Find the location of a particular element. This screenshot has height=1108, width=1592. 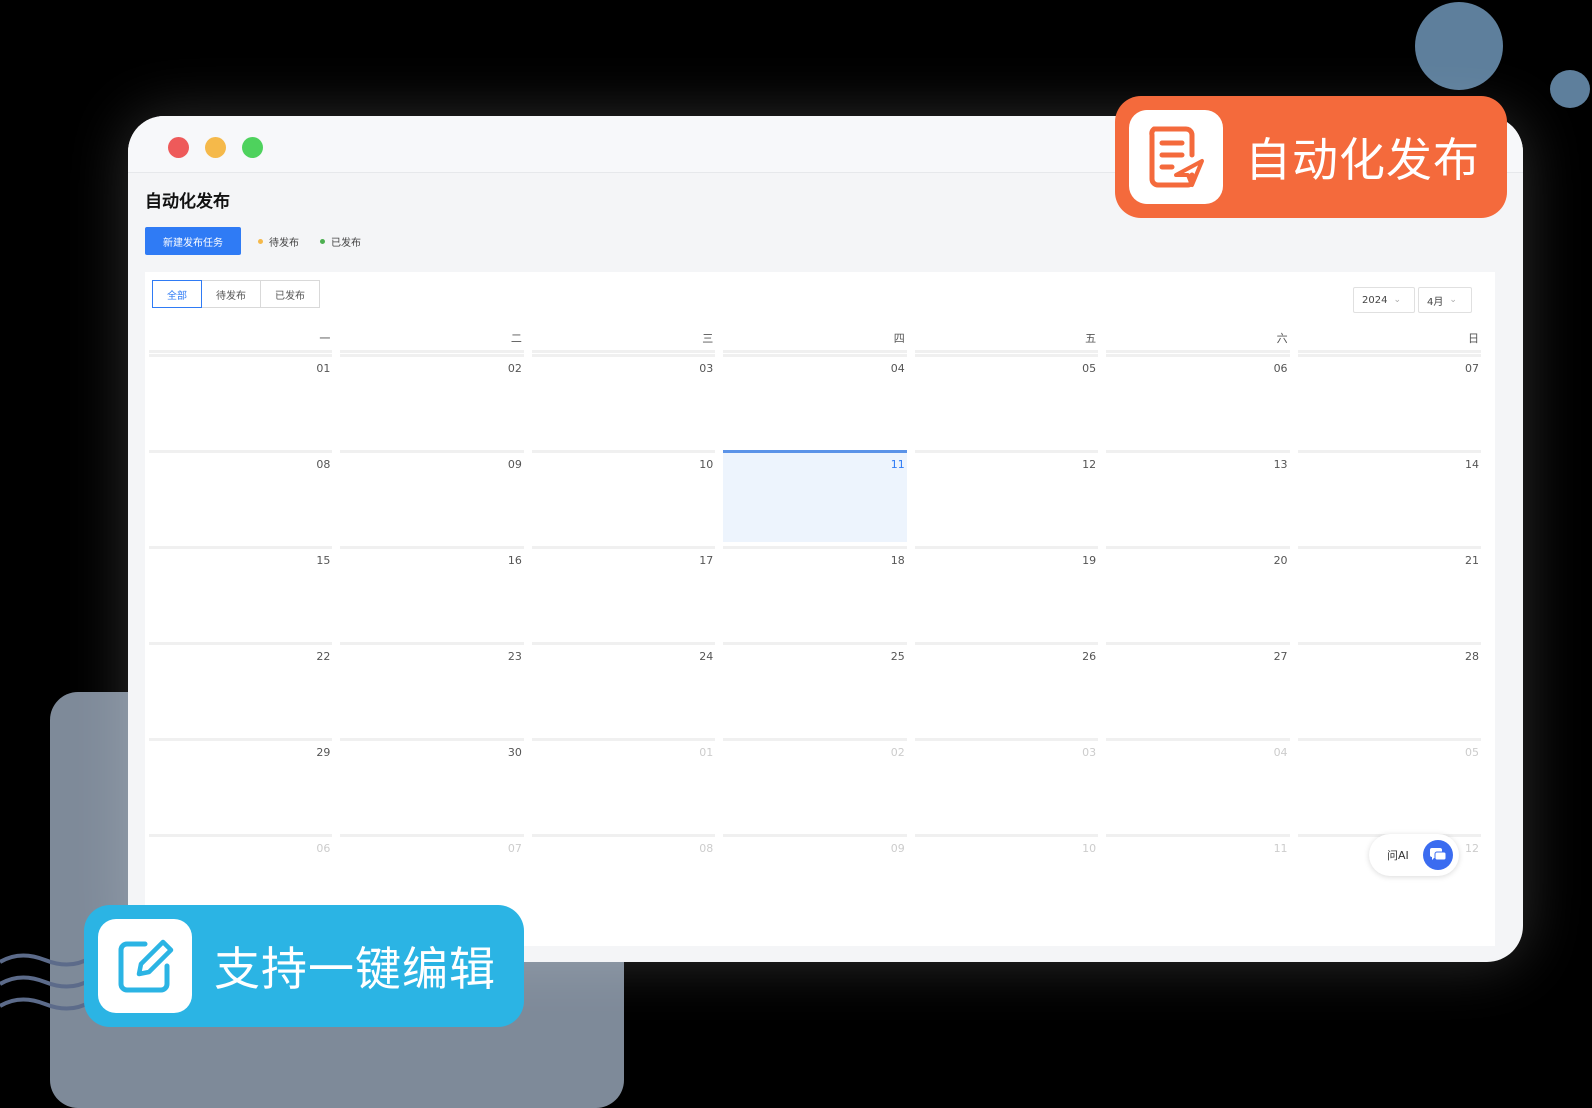

status-filter-tabs: 全部 待发布 已发布 is located at coordinates (236, 294).